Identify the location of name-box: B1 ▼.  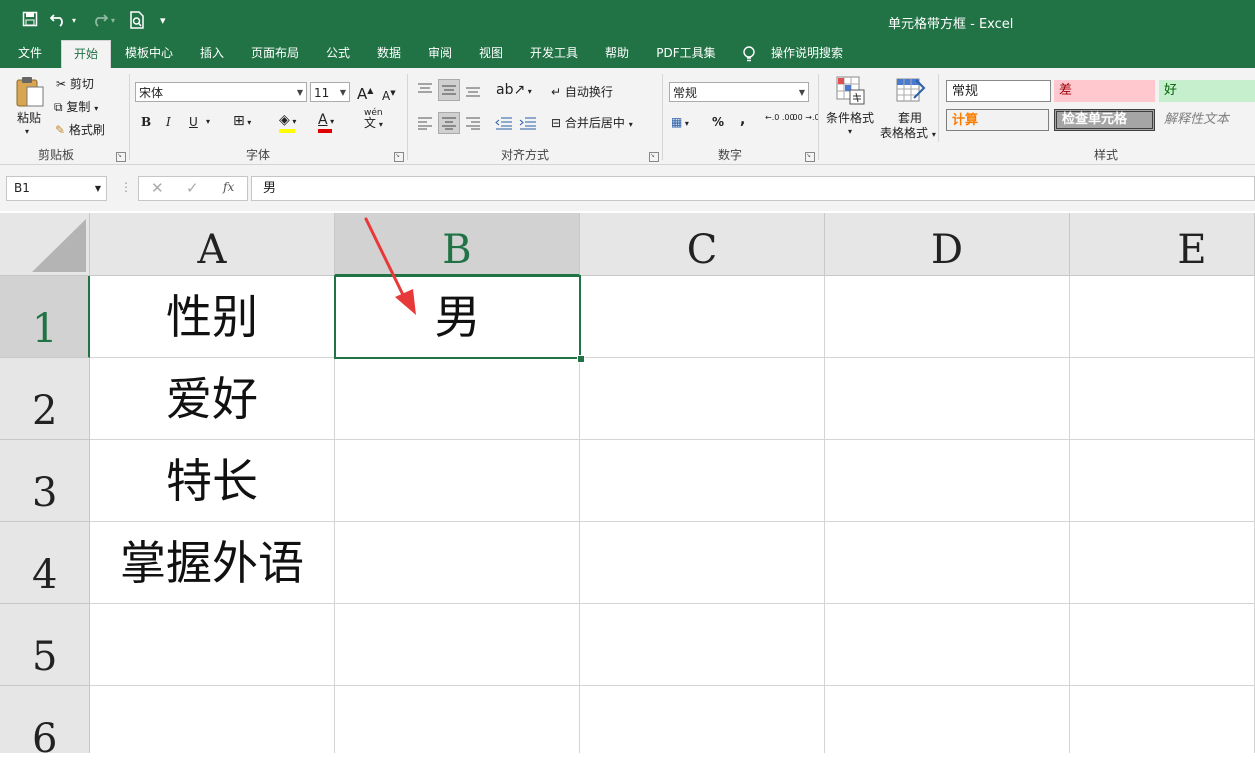
(56, 188).